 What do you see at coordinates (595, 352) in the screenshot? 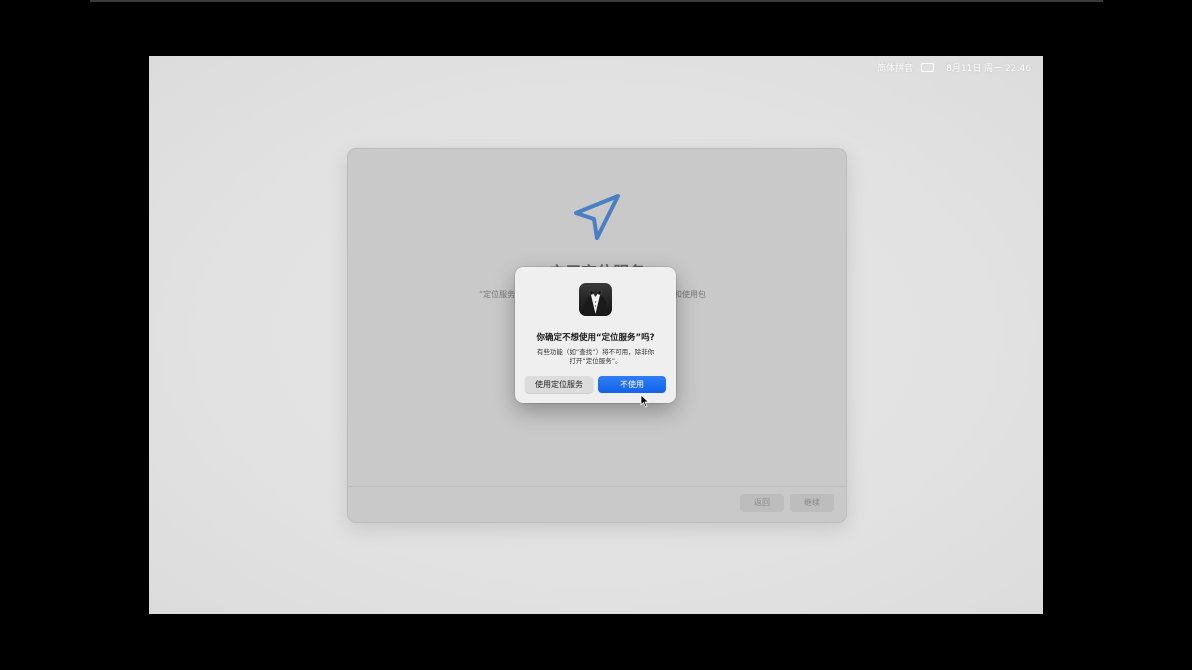
I see `dialog-message-line1: 有些功能（如“查找”）将不可用，除非你` at bounding box center [595, 352].